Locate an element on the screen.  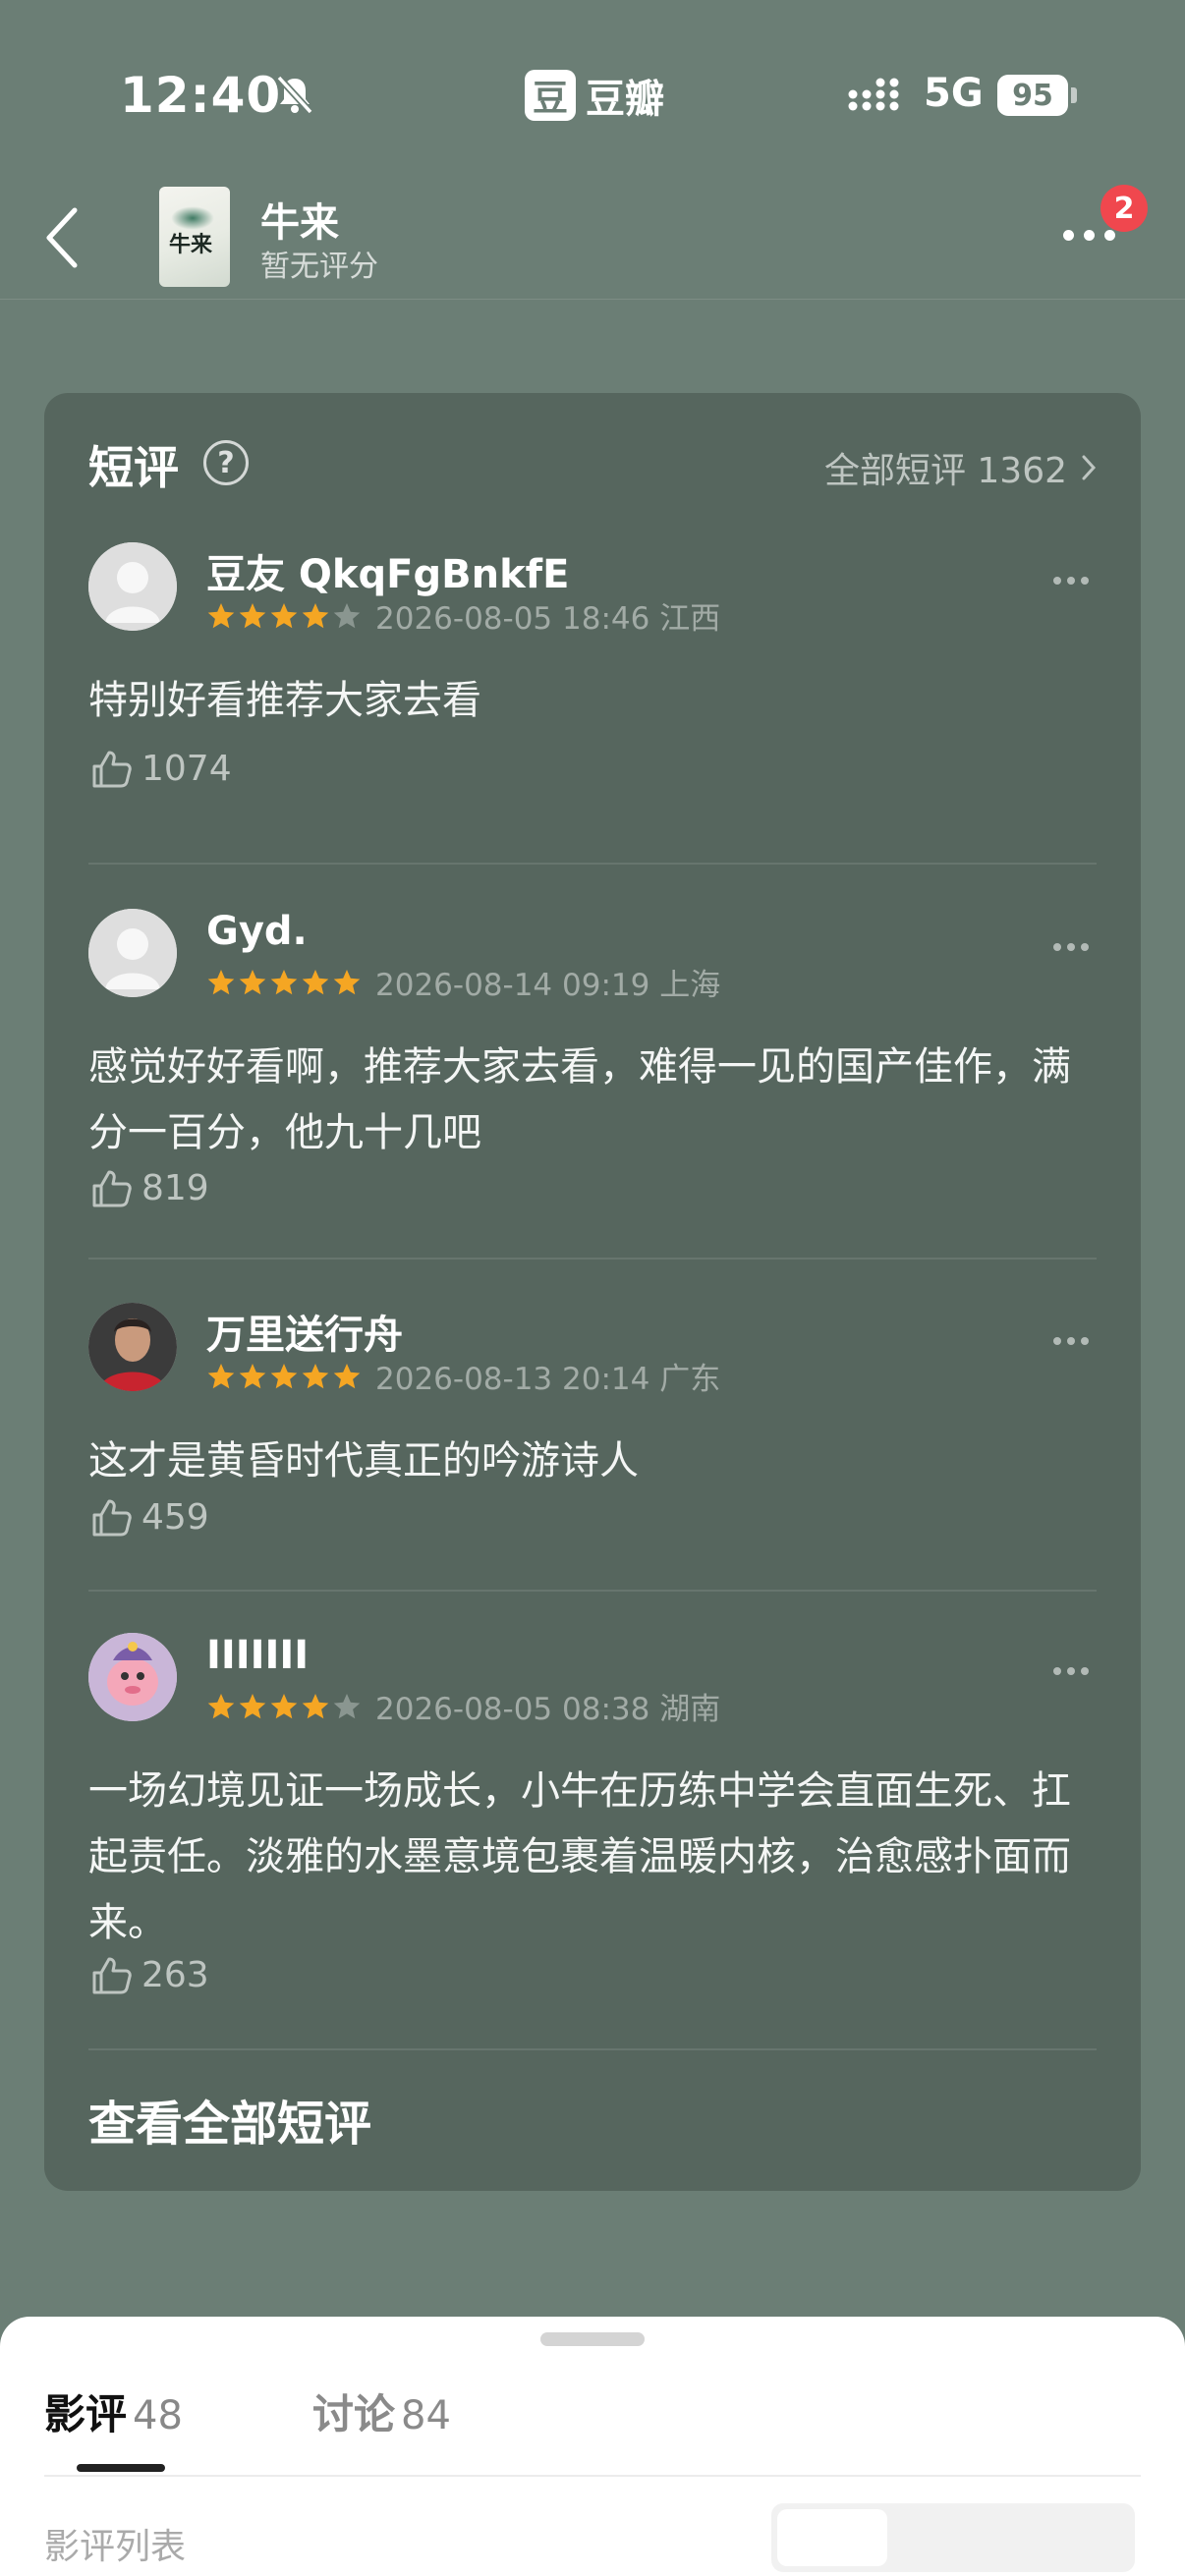
review-meta: 2026-08-13 20:14 广东 is located at coordinates (463, 1376).